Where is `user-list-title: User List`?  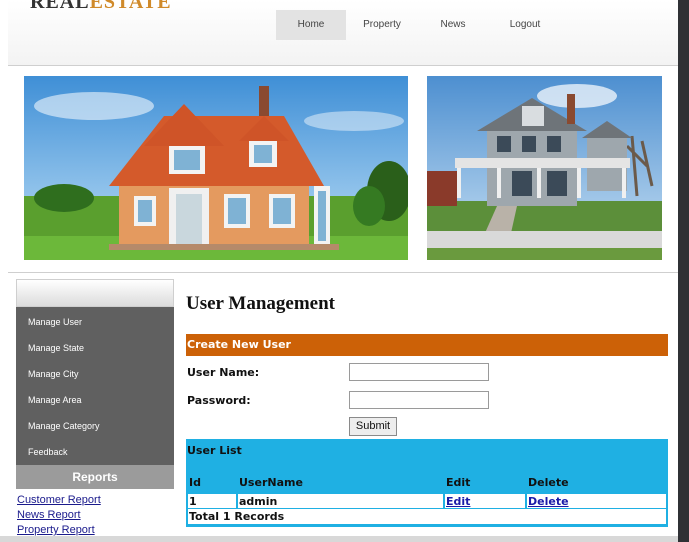
user-list-title: User List is located at coordinates (214, 450).